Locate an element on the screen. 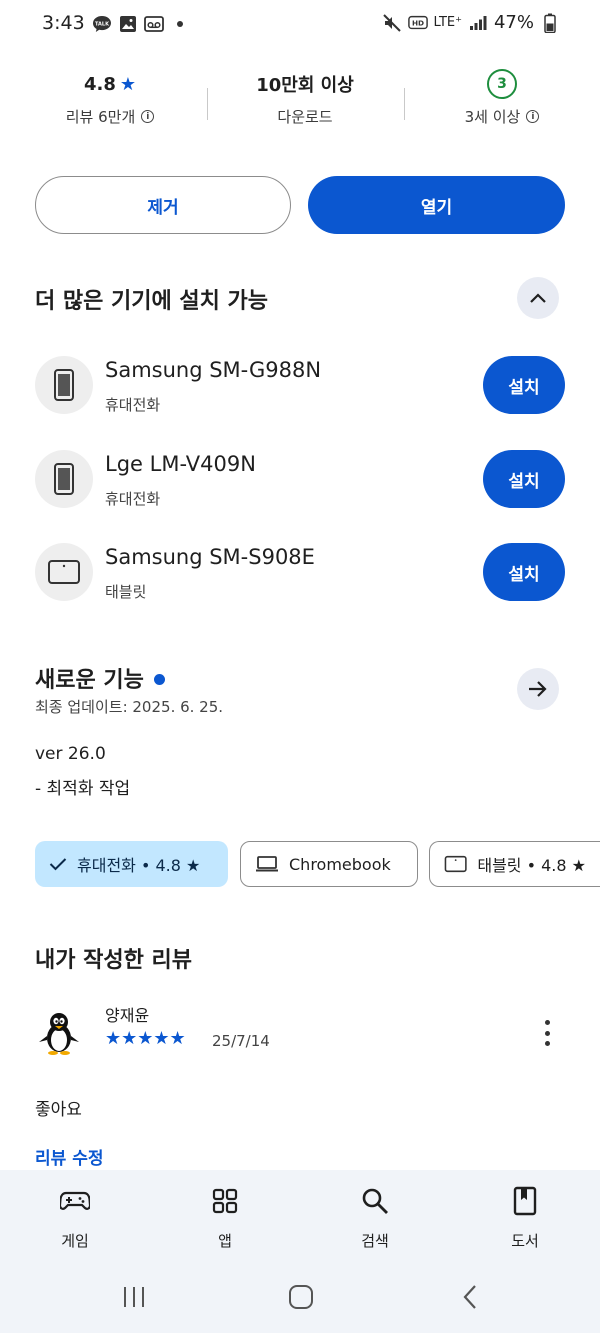 The image size is (600, 1333). chip-tablet: 태블릿 • 4.8 ★ is located at coordinates (514, 864).